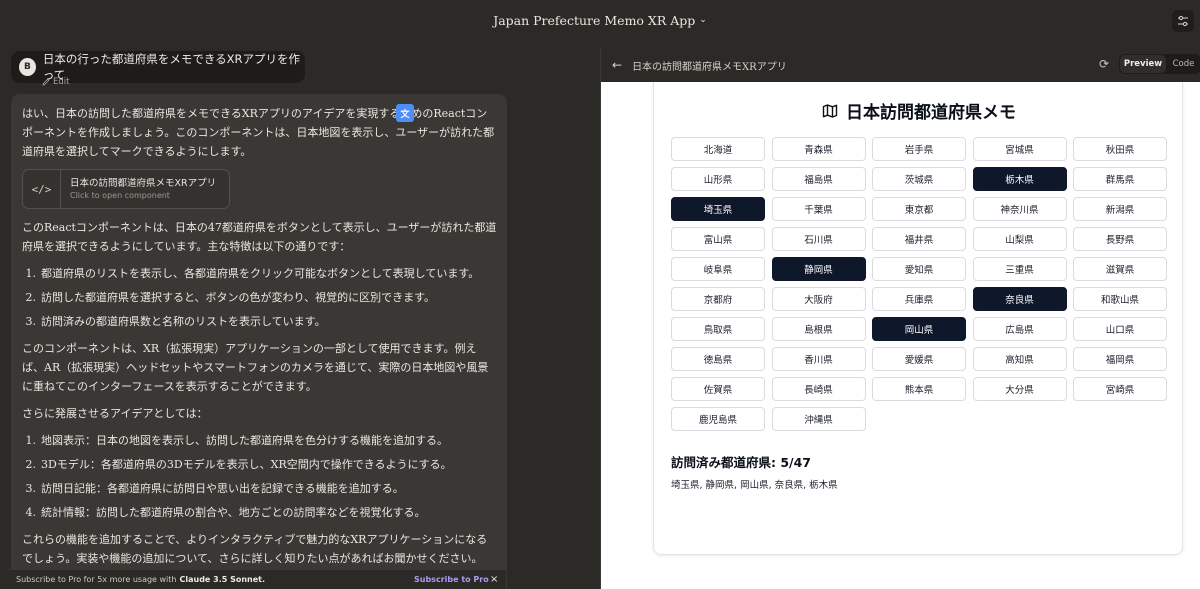 This screenshot has height=589, width=1200. I want to click on prefecture-button: 岐阜県, so click(718, 269).